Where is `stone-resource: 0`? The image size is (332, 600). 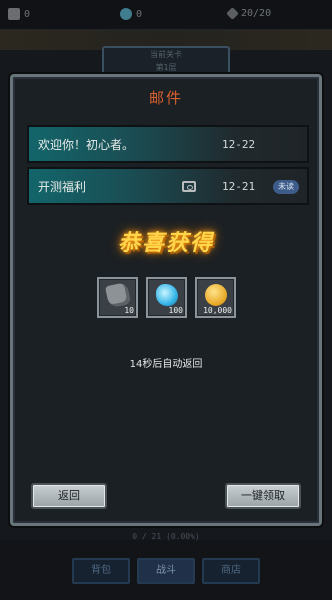
stone-resource: 0 is located at coordinates (19, 14).